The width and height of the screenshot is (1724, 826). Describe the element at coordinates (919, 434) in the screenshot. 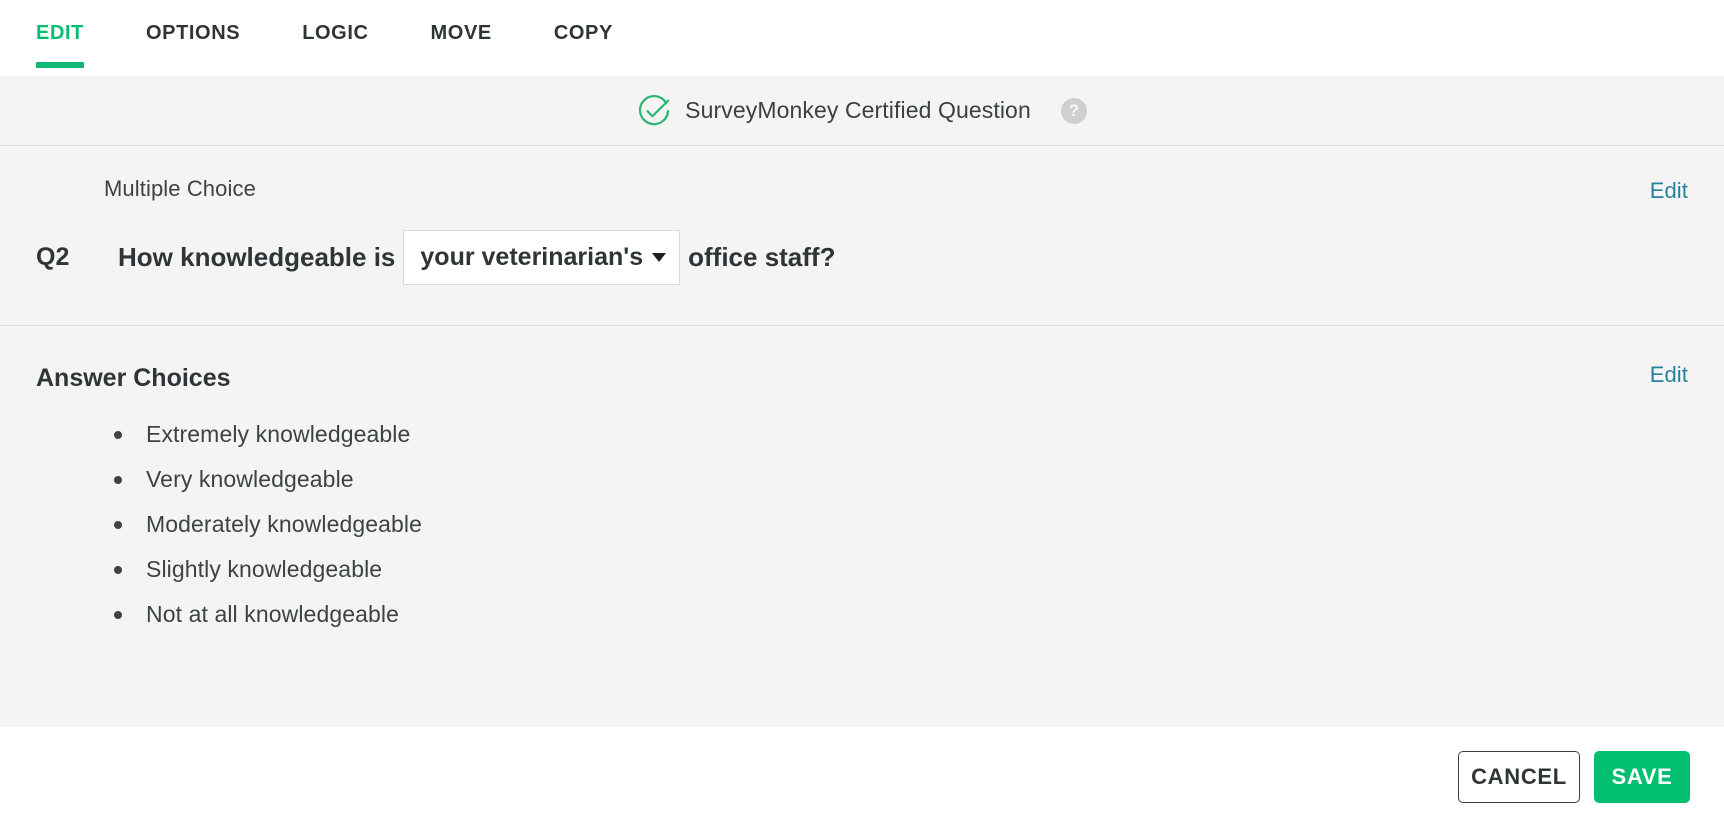

I see `list-item: Extremely knowledgeable` at that location.